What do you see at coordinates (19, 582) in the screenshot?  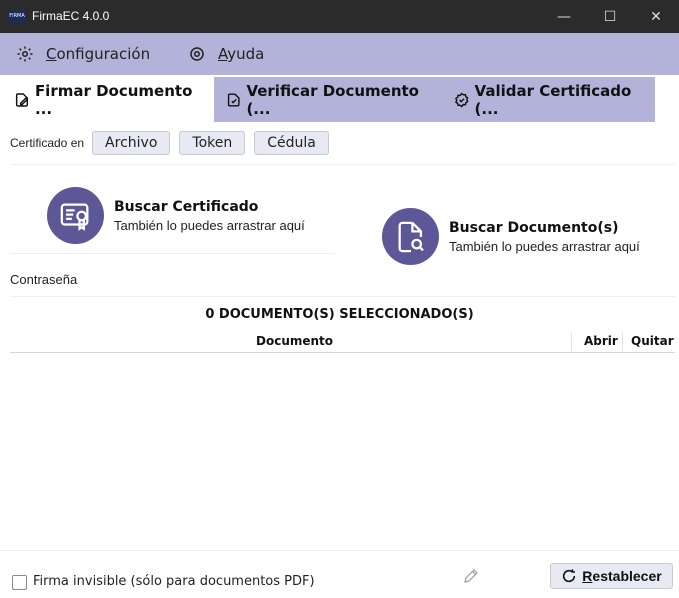 I see `invisible-signature-checkbox` at bounding box center [19, 582].